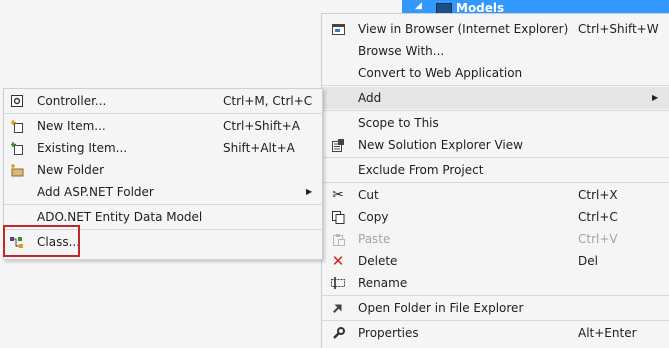 This screenshot has width=669, height=348. I want to click on new-view-icon, so click(338, 145).